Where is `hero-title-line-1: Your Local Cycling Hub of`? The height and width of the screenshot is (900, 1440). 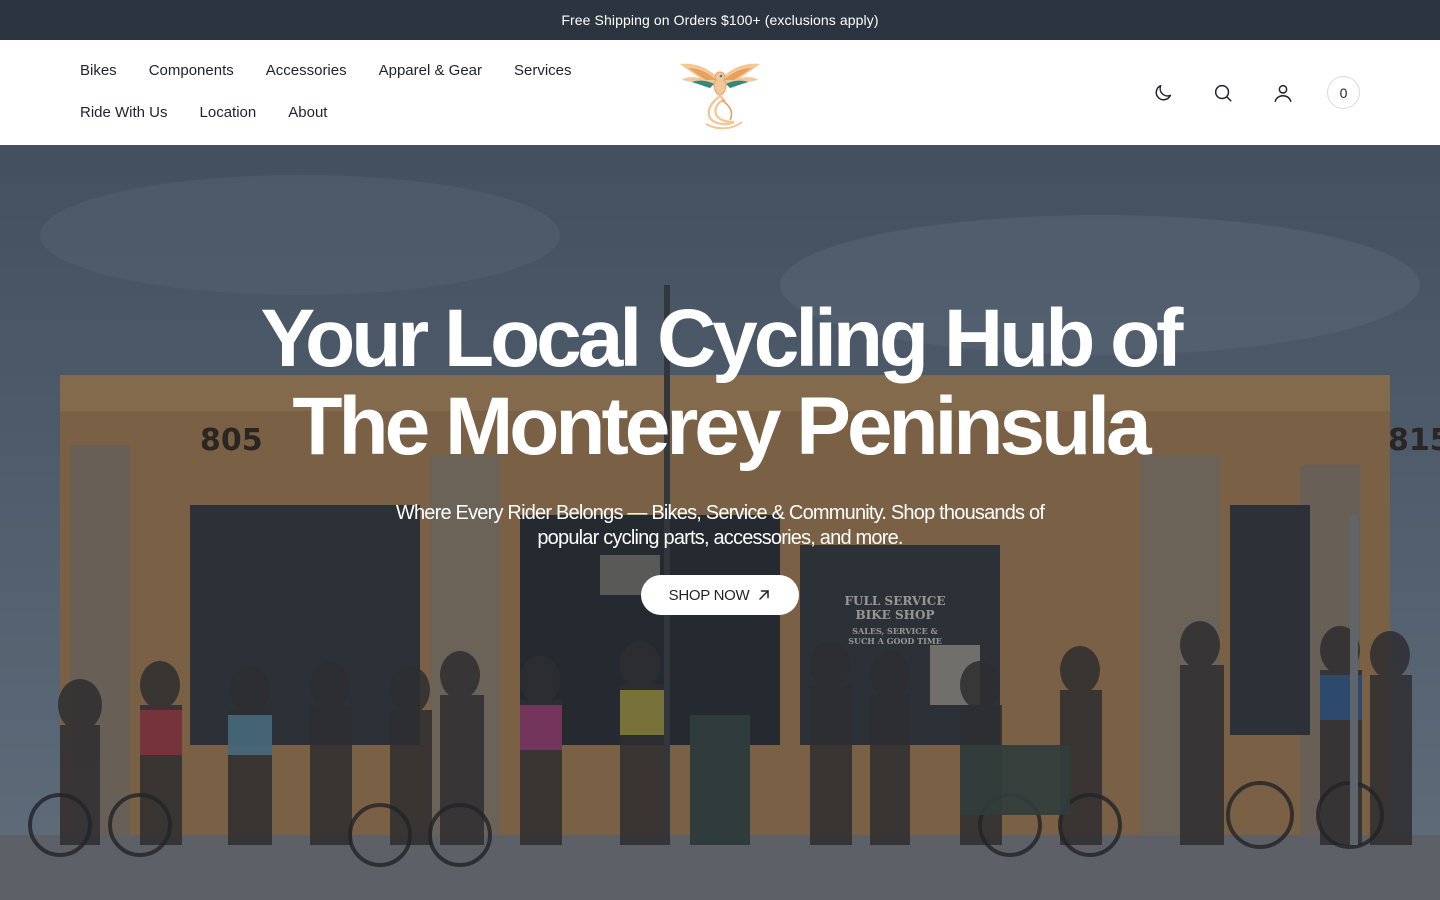
hero-title-line-1: Your Local Cycling Hub of is located at coordinates (722, 338).